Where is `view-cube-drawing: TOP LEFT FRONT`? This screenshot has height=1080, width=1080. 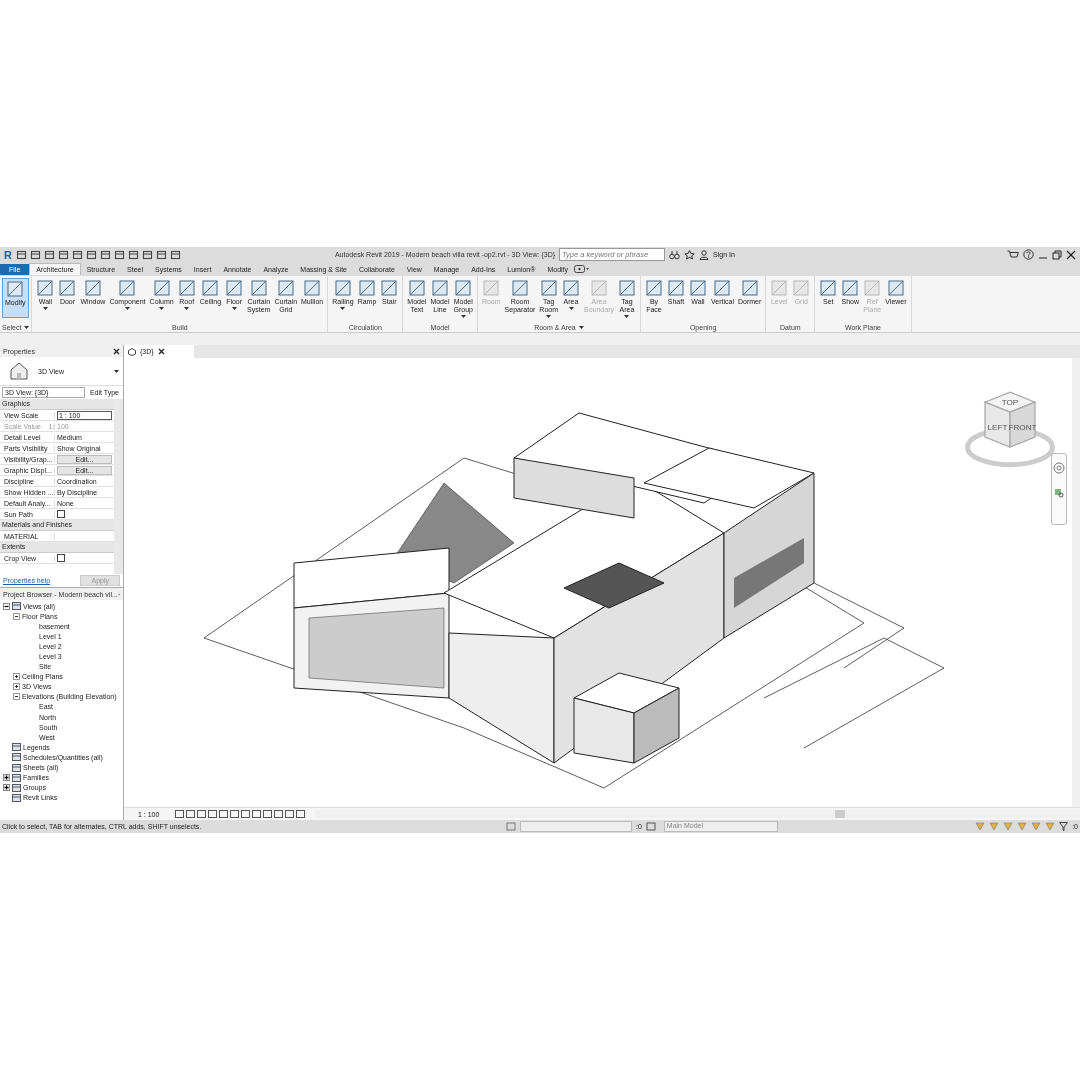 view-cube-drawing: TOP LEFT FRONT is located at coordinates (1010, 429).